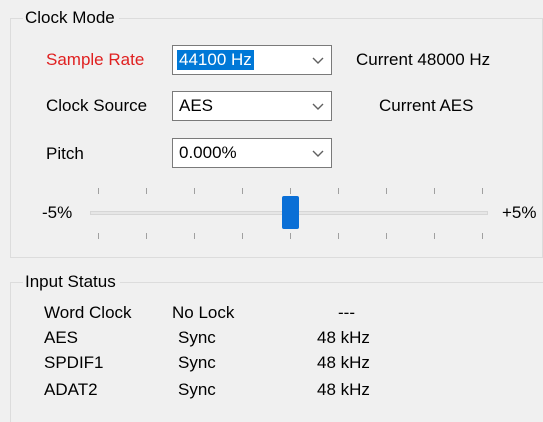 This screenshot has height=422, width=543. What do you see at coordinates (196, 105) in the screenshot?
I see `clock-source-value: AES` at bounding box center [196, 105].